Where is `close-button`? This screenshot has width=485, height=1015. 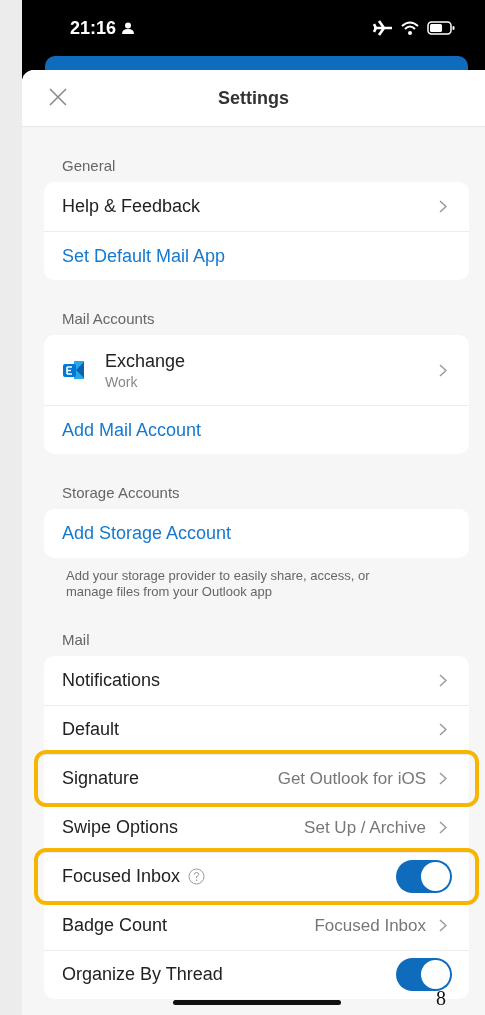
close-button is located at coordinates (58, 97).